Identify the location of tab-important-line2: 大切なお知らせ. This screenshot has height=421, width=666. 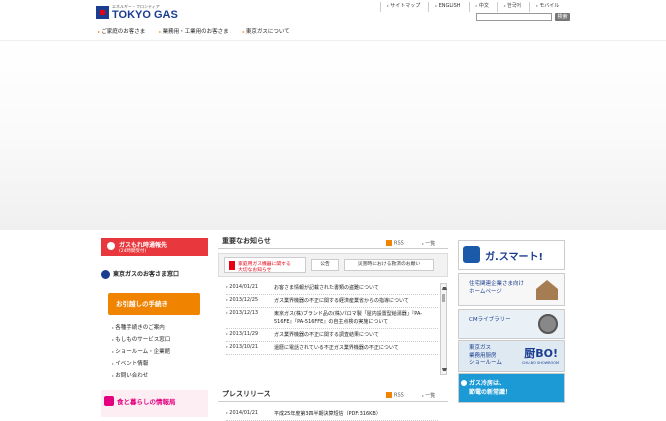
(255, 270).